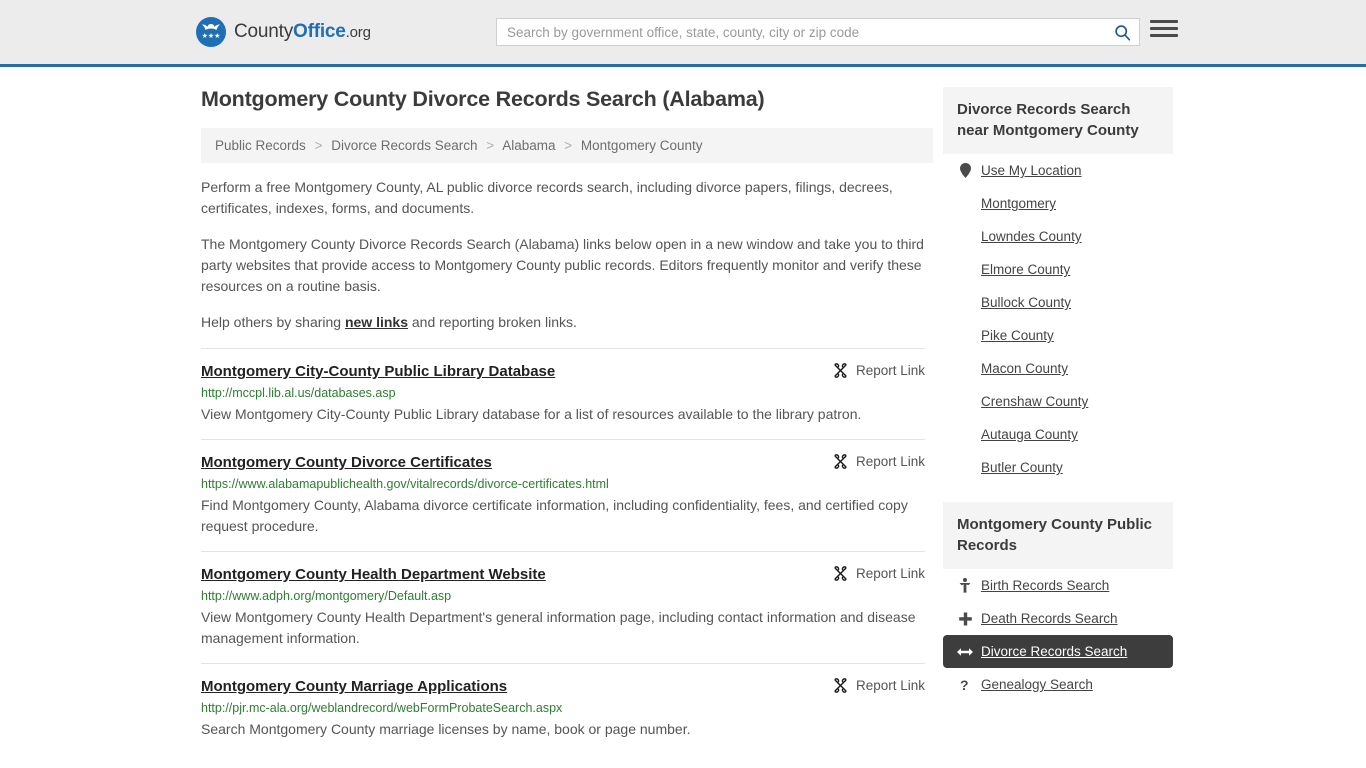 The height and width of the screenshot is (768, 1366). I want to click on site-header: ★★★ CountyOffice.org, so click(683, 33).